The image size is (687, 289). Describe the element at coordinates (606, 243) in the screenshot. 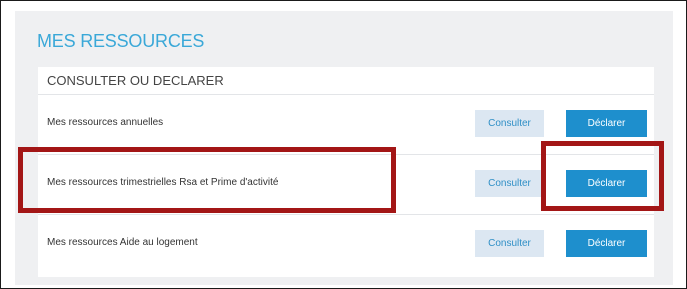

I see `declare-button-housing-aid: Déclarer` at that location.